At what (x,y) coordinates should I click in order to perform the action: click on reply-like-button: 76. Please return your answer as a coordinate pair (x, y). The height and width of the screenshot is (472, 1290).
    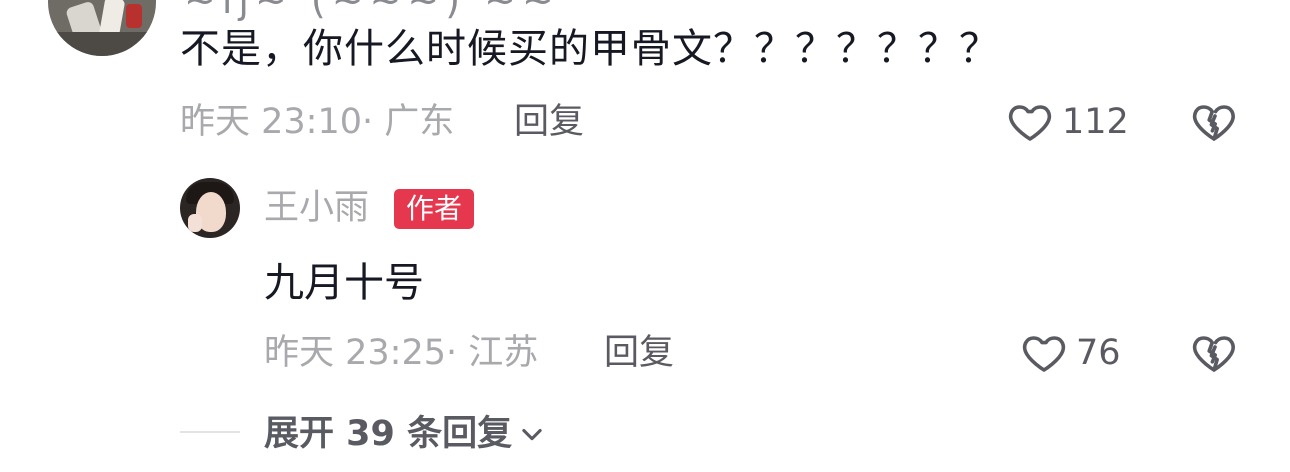
    Looking at the image, I should click on (1070, 353).